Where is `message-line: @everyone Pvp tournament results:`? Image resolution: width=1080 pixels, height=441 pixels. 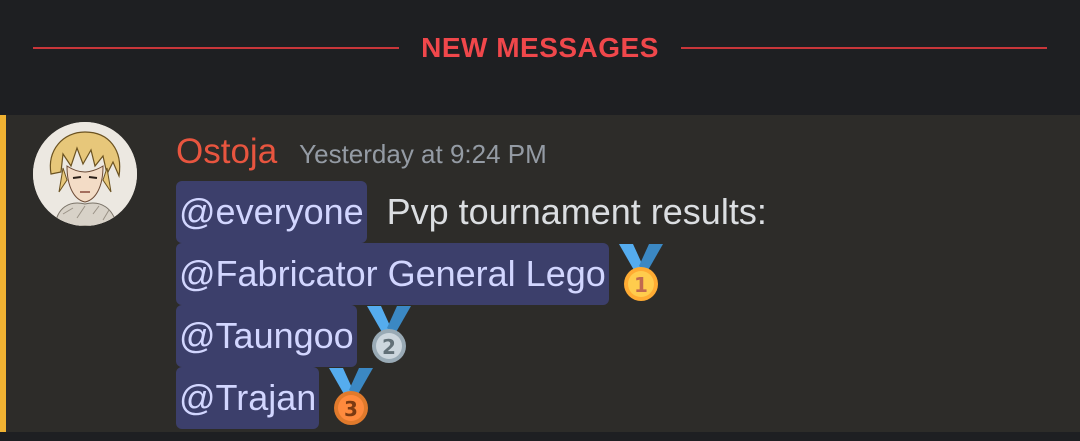
message-line: @everyone Pvp tournament results: is located at coordinates (471, 212).